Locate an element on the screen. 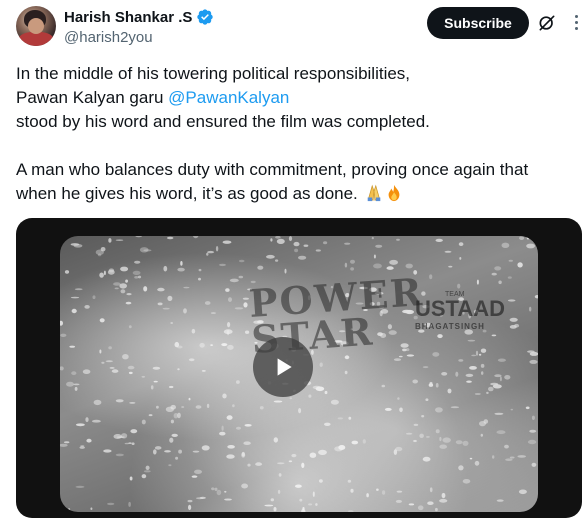  mention-link: @PawanKalyan is located at coordinates (228, 97).